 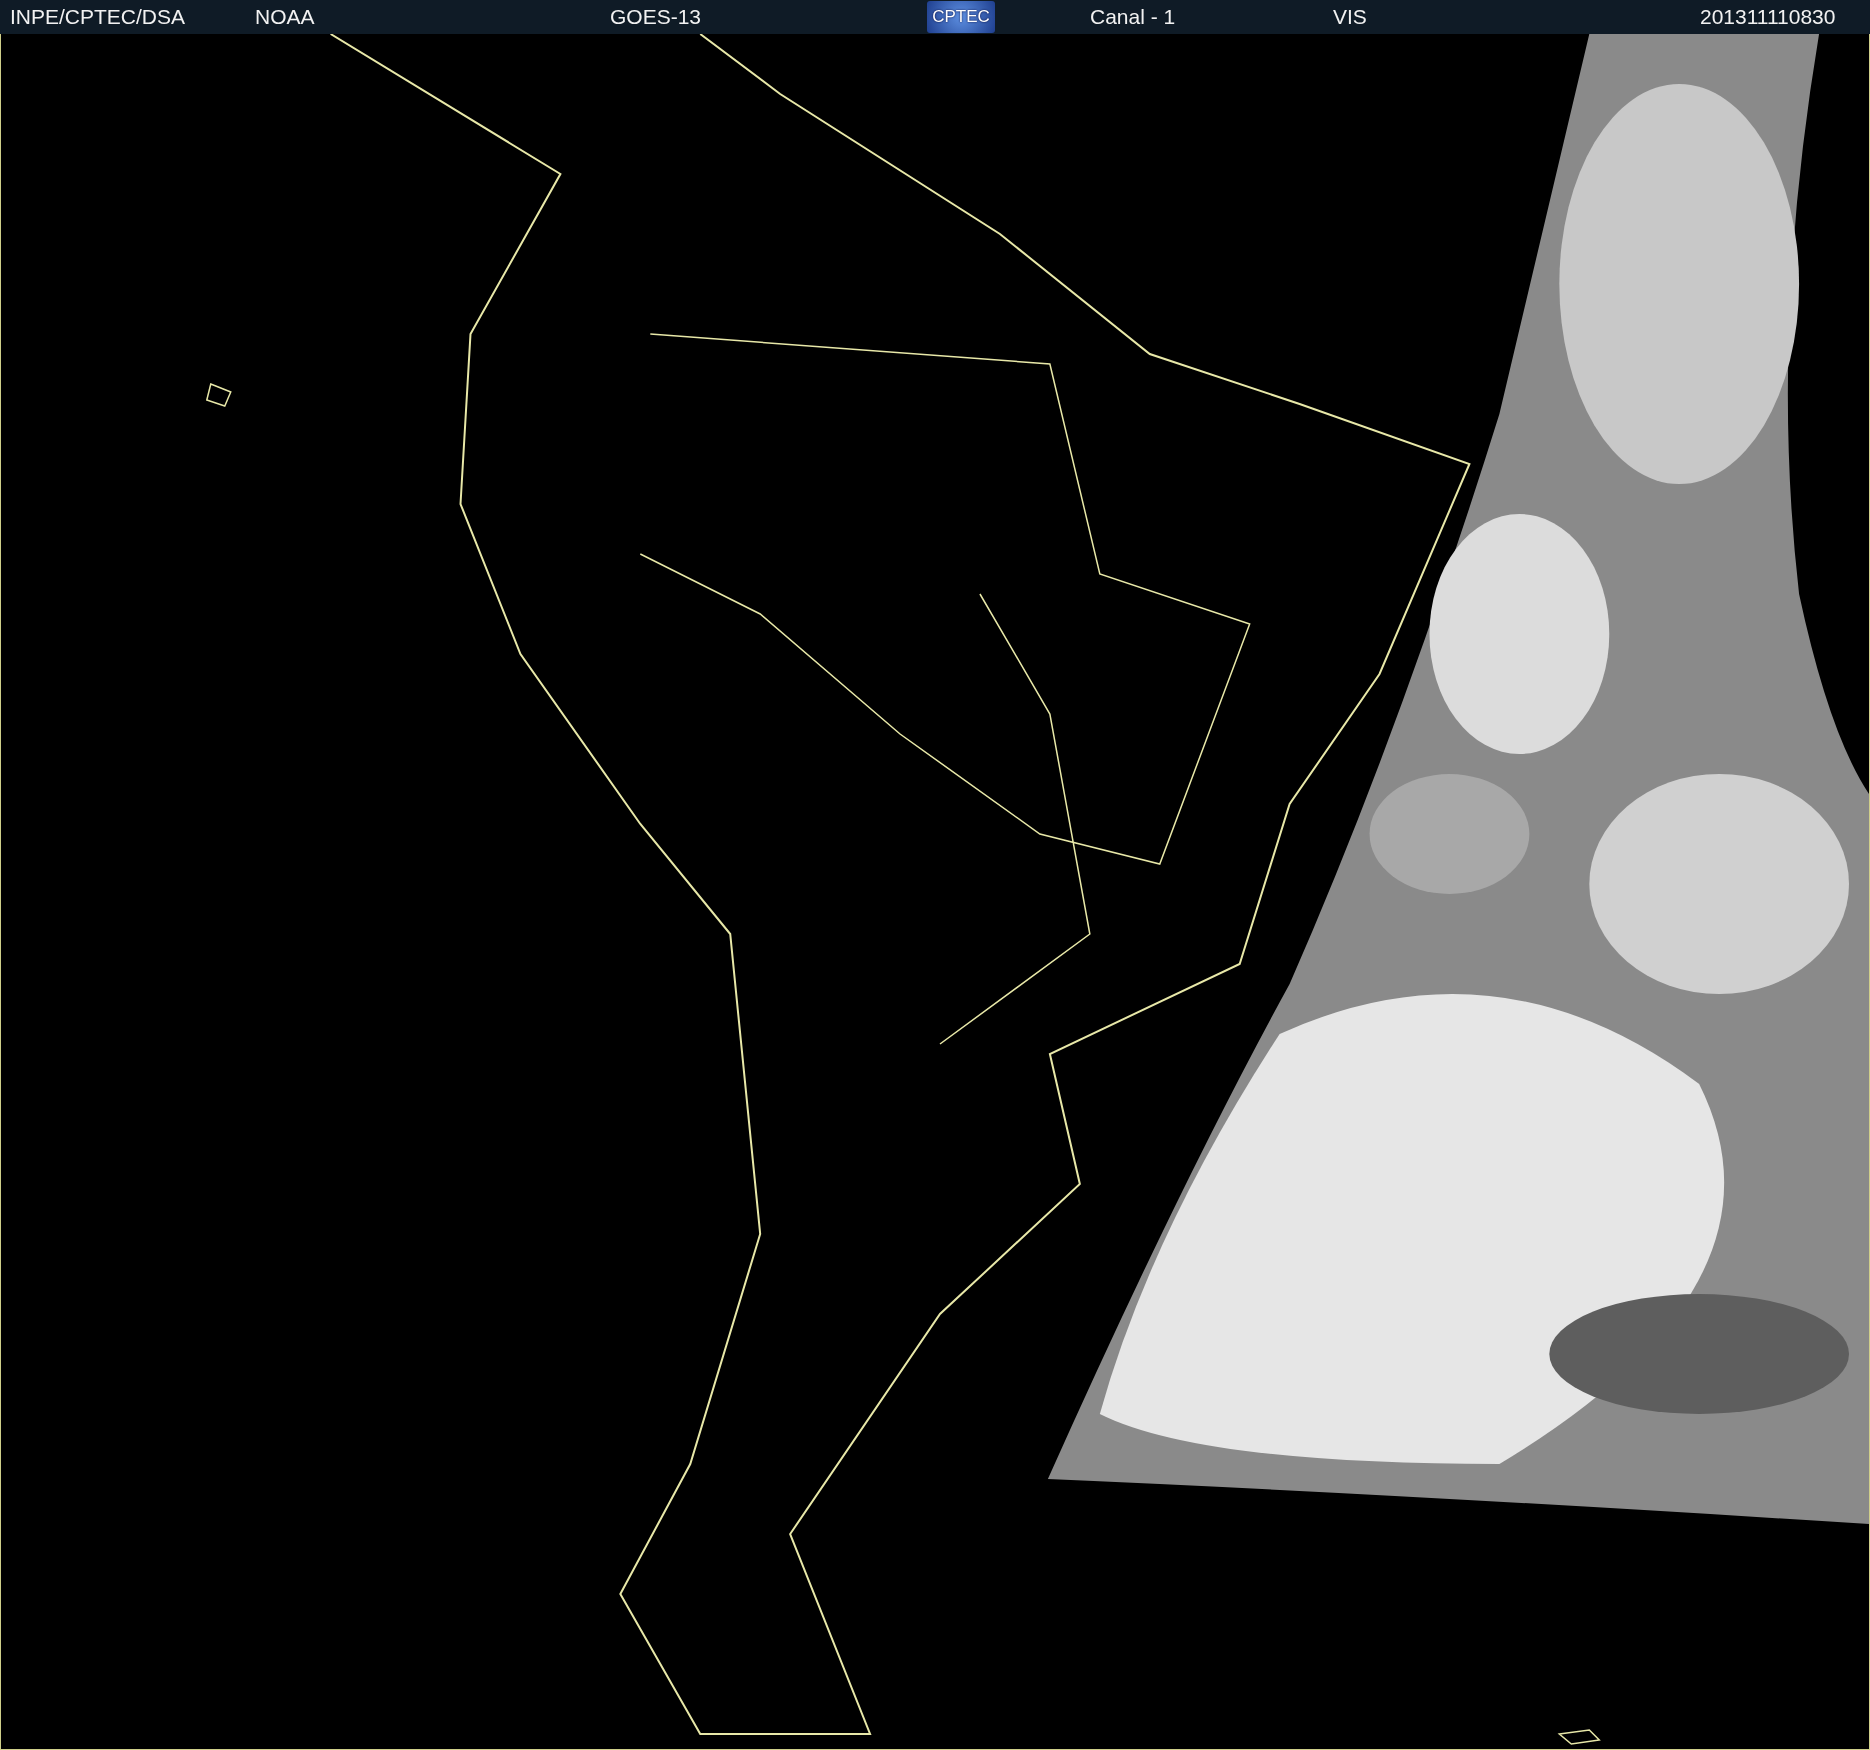 I want to click on agency-label: NOAA, so click(x=285, y=17).